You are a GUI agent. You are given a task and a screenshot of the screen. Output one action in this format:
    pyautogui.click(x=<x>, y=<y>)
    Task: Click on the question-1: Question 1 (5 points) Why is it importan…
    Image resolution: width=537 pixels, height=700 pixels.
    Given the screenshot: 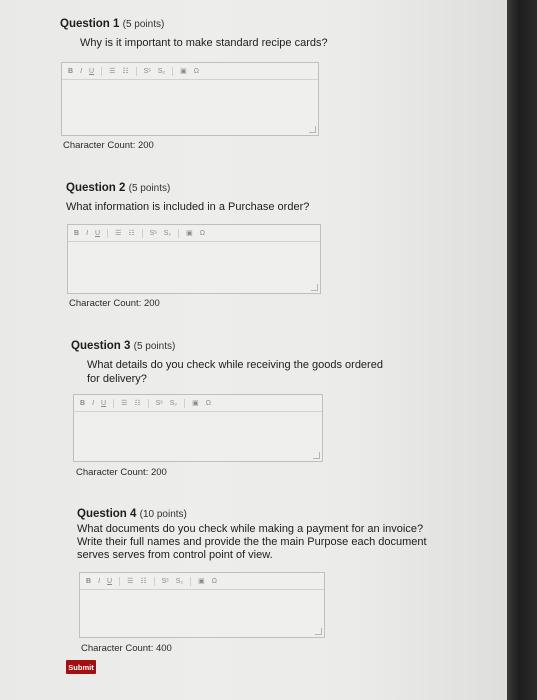 What is the action you would take?
    pyautogui.click(x=200, y=34)
    